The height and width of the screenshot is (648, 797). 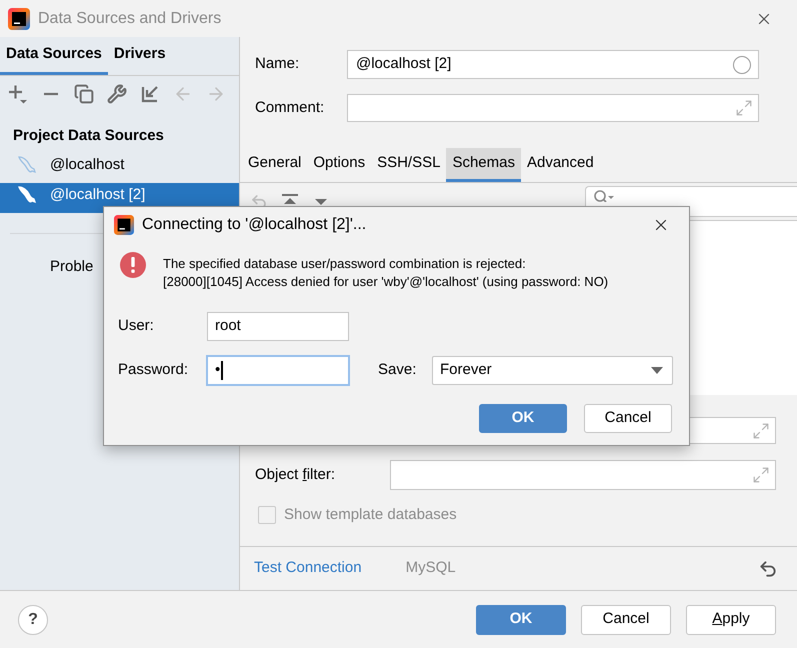 I want to click on comment-field, so click(x=553, y=108).